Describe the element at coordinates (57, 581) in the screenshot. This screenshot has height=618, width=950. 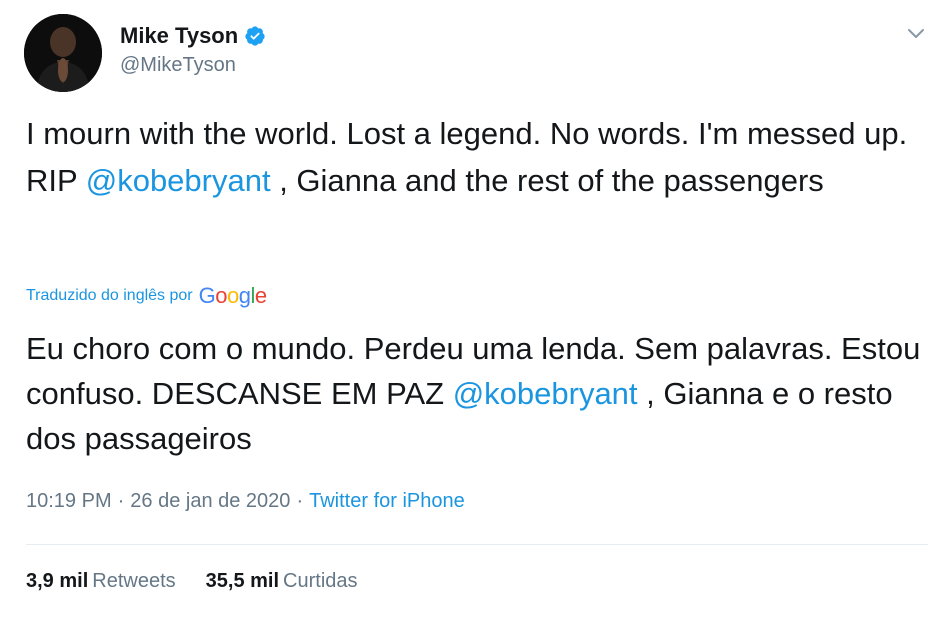
I see `retweets-count: 3,9 mil` at that location.